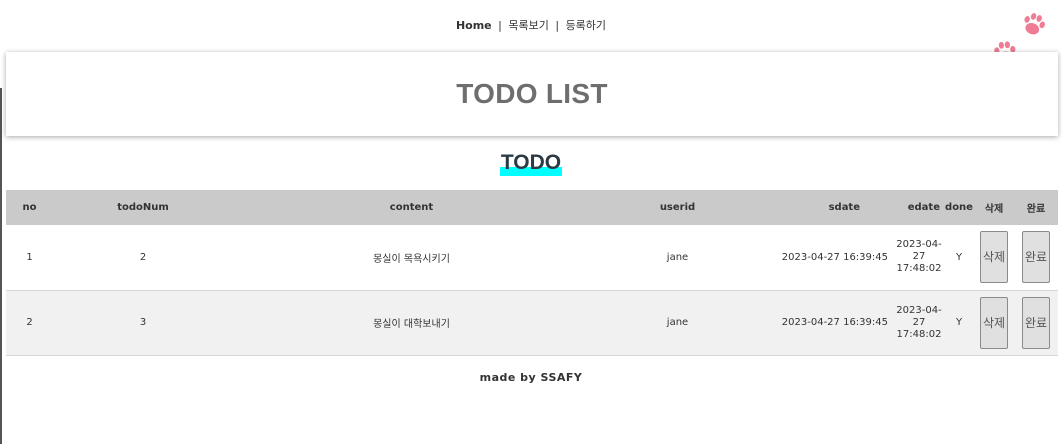 Image resolution: width=1062 pixels, height=444 pixels. What do you see at coordinates (29, 207) in the screenshot?
I see `column-header-no: no` at bounding box center [29, 207].